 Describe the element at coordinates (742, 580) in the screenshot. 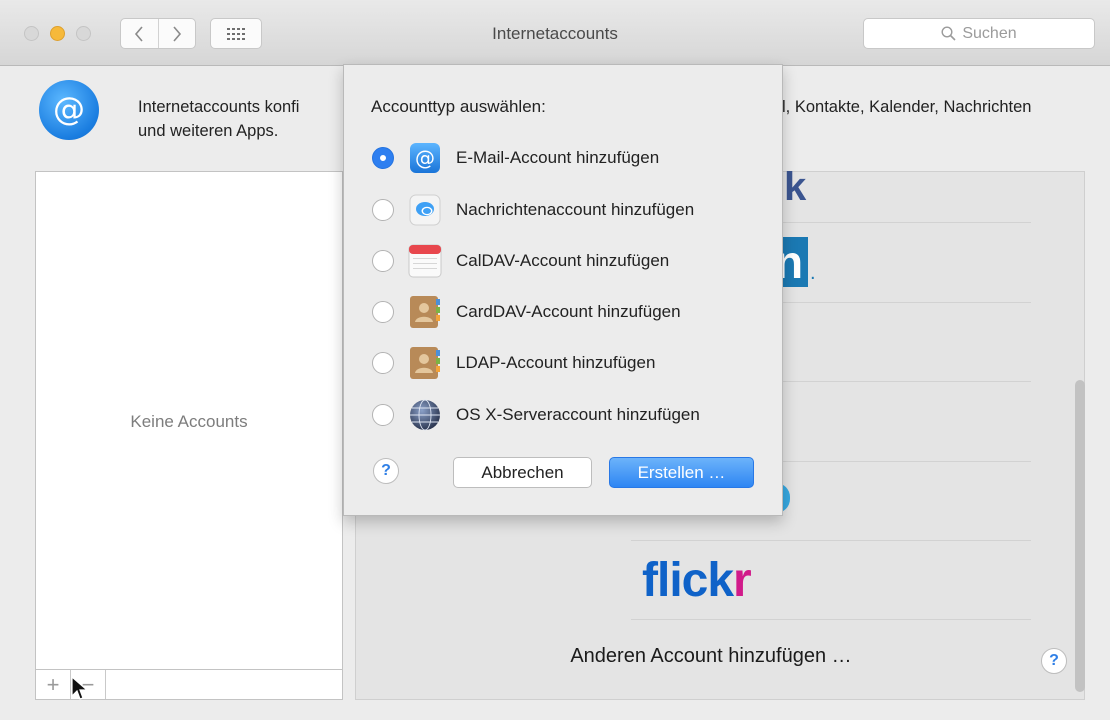

I see `flickr-logo-part2: r` at that location.